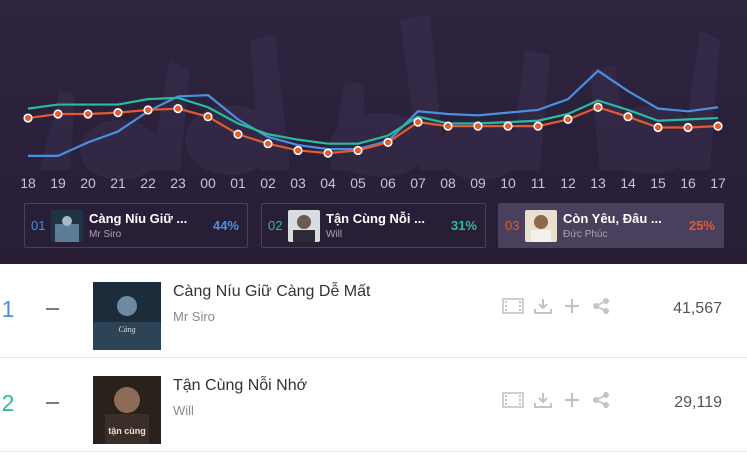 The height and width of the screenshot is (458, 747). Describe the element at coordinates (88, 183) in the screenshot. I see `x-tick-label: 20` at that location.